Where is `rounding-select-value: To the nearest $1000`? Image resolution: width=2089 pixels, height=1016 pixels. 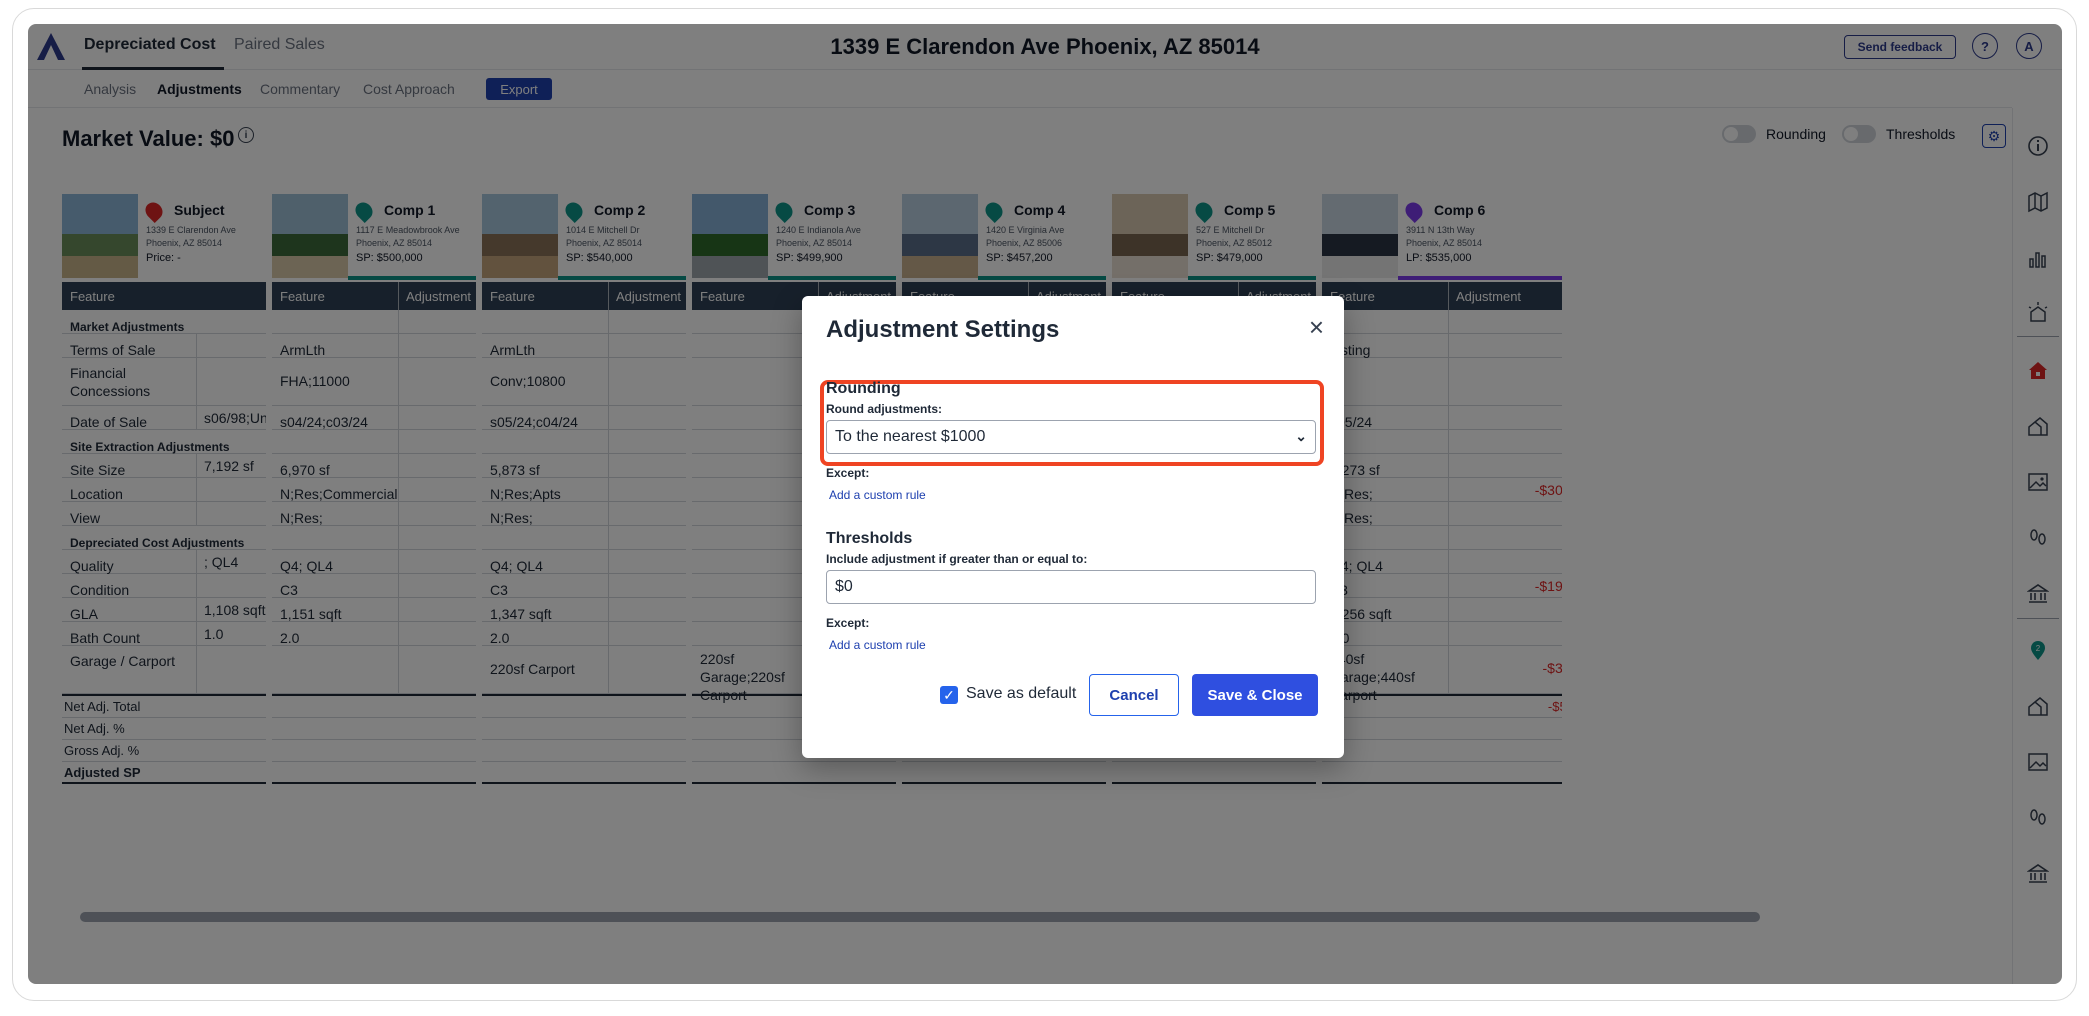 rounding-select-value: To the nearest $1000 is located at coordinates (910, 436).